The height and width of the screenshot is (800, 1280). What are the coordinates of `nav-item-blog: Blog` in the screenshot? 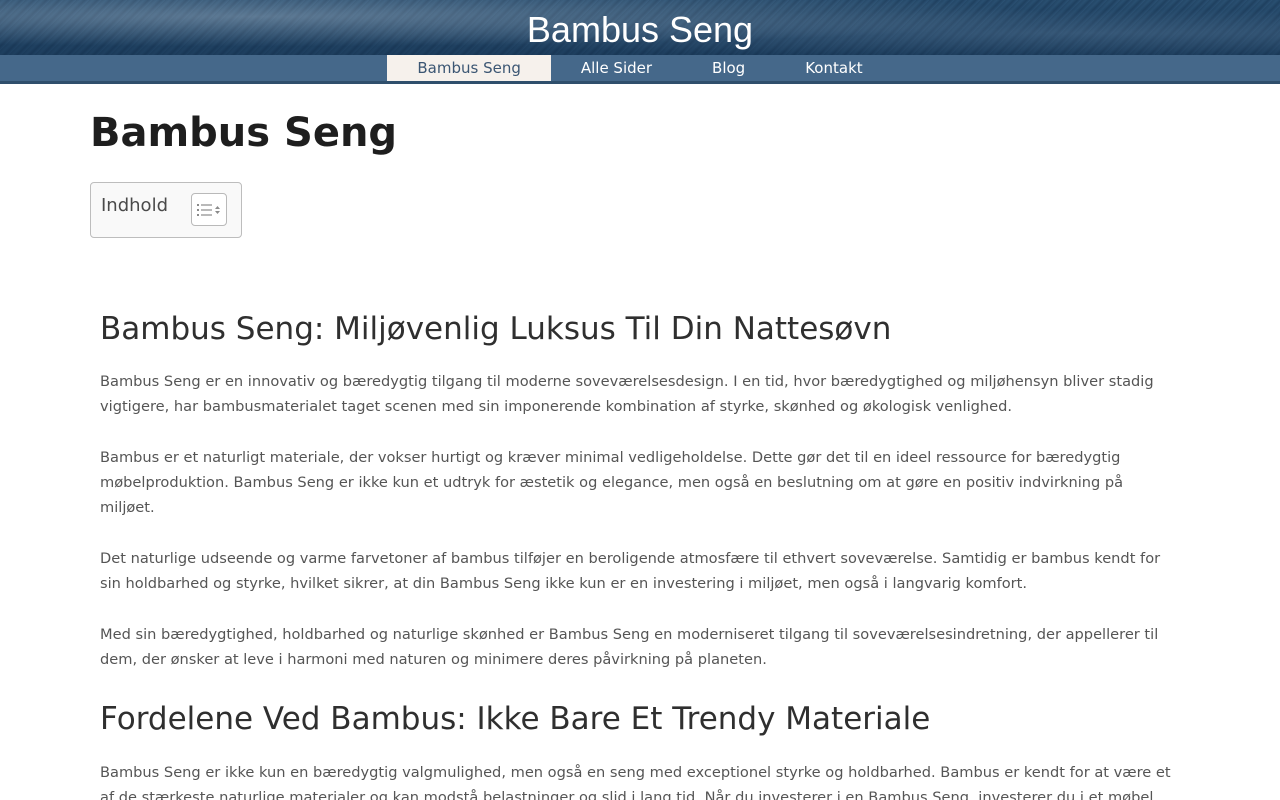 It's located at (728, 68).